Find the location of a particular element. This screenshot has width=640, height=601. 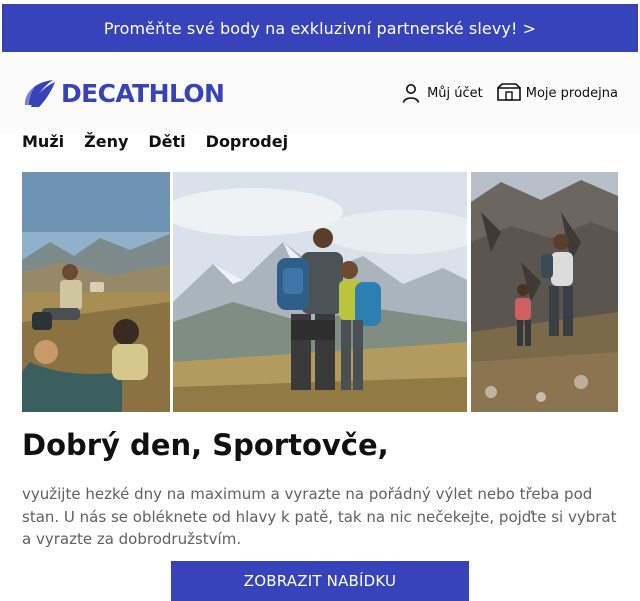

my-account-label: Můj účet is located at coordinates (455, 93).